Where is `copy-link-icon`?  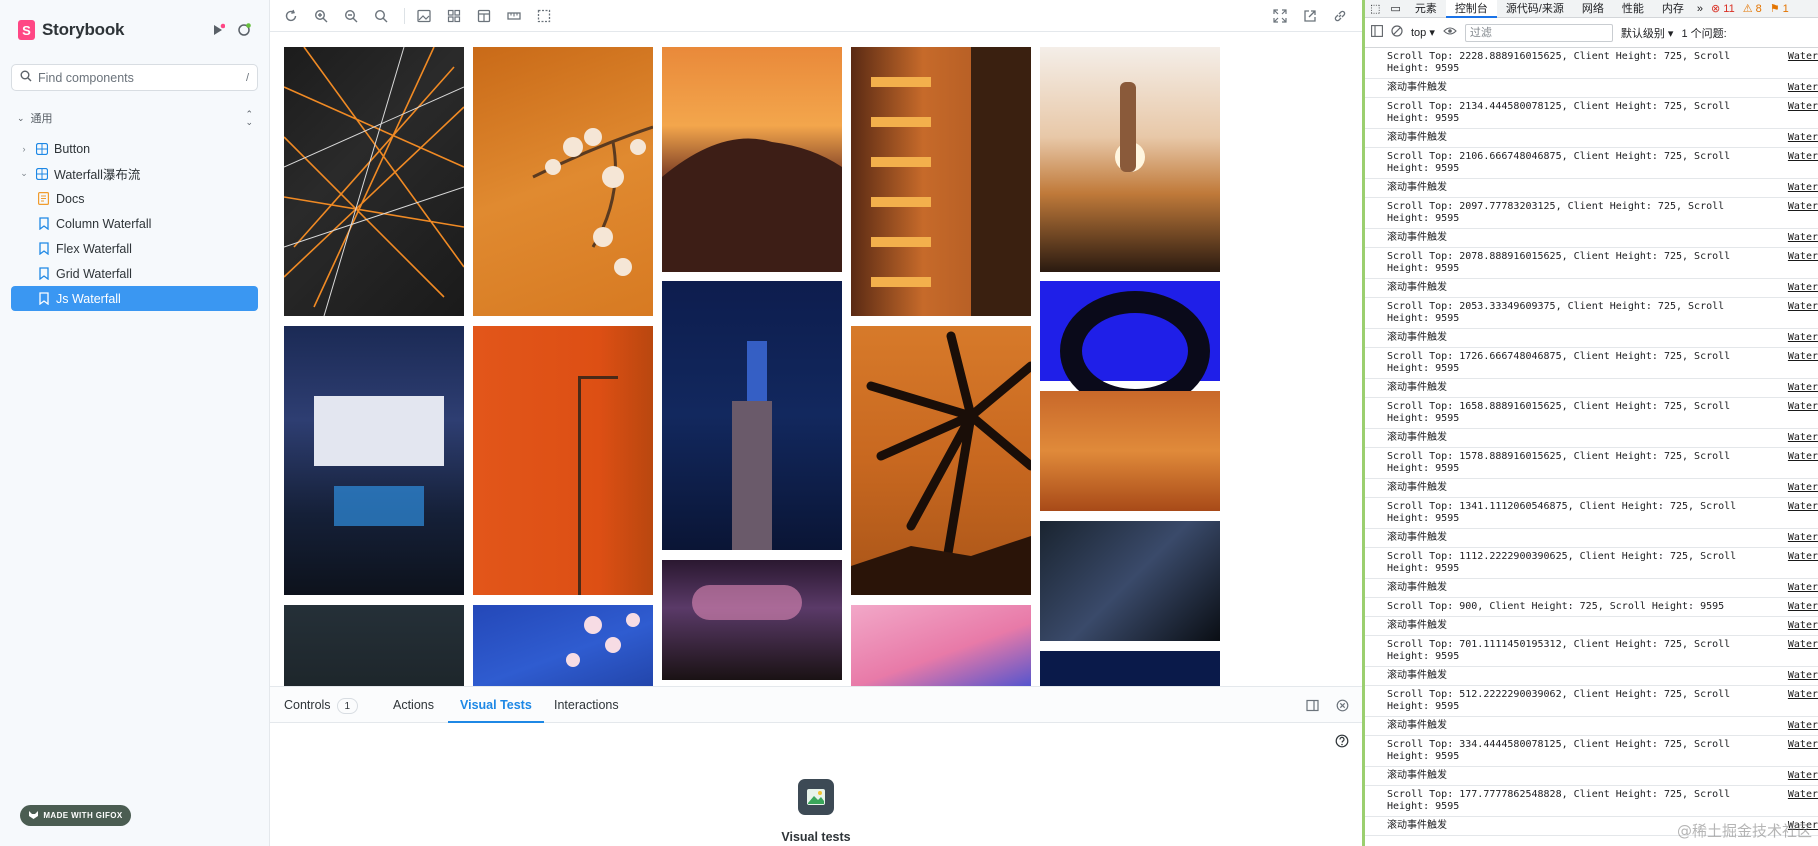 copy-link-icon is located at coordinates (1340, 16).